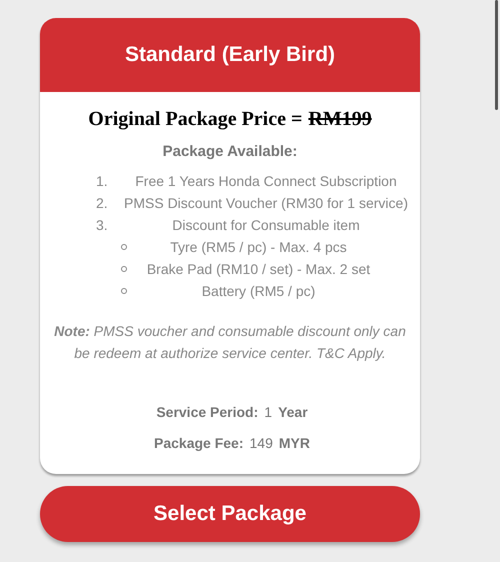 The image size is (500, 562). I want to click on list-item: Brake Pad (RM10 / set) - Max. 2 set, so click(259, 269).